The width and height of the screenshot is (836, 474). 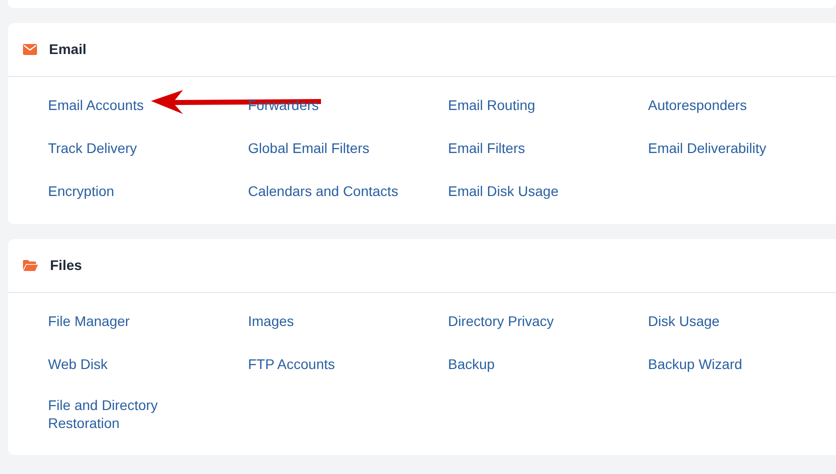 I want to click on tool-link: Directory Privacy, so click(x=501, y=321).